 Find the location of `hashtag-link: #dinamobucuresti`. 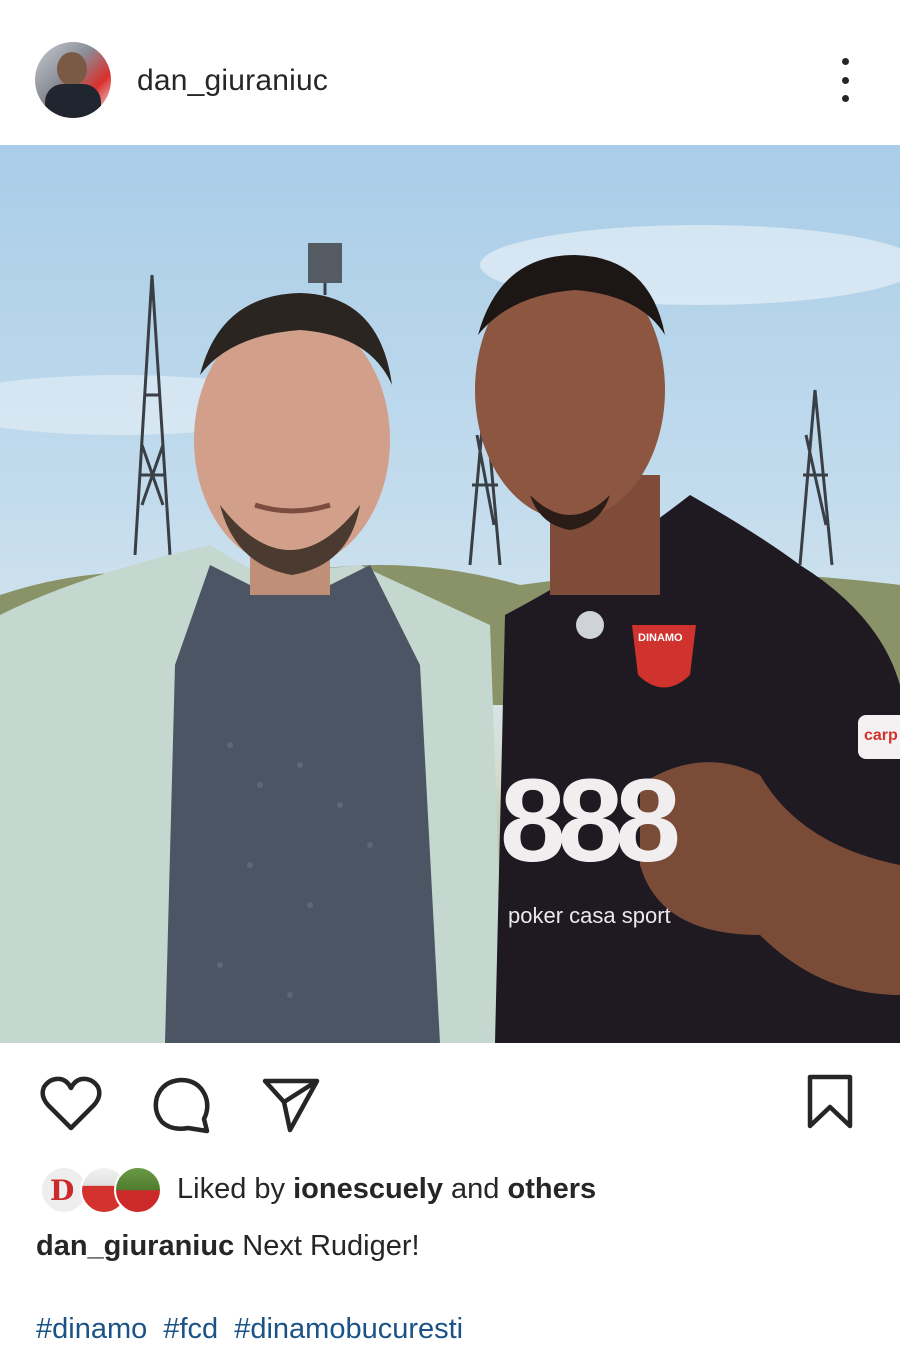

hashtag-link: #dinamobucuresti is located at coordinates (348, 1329).